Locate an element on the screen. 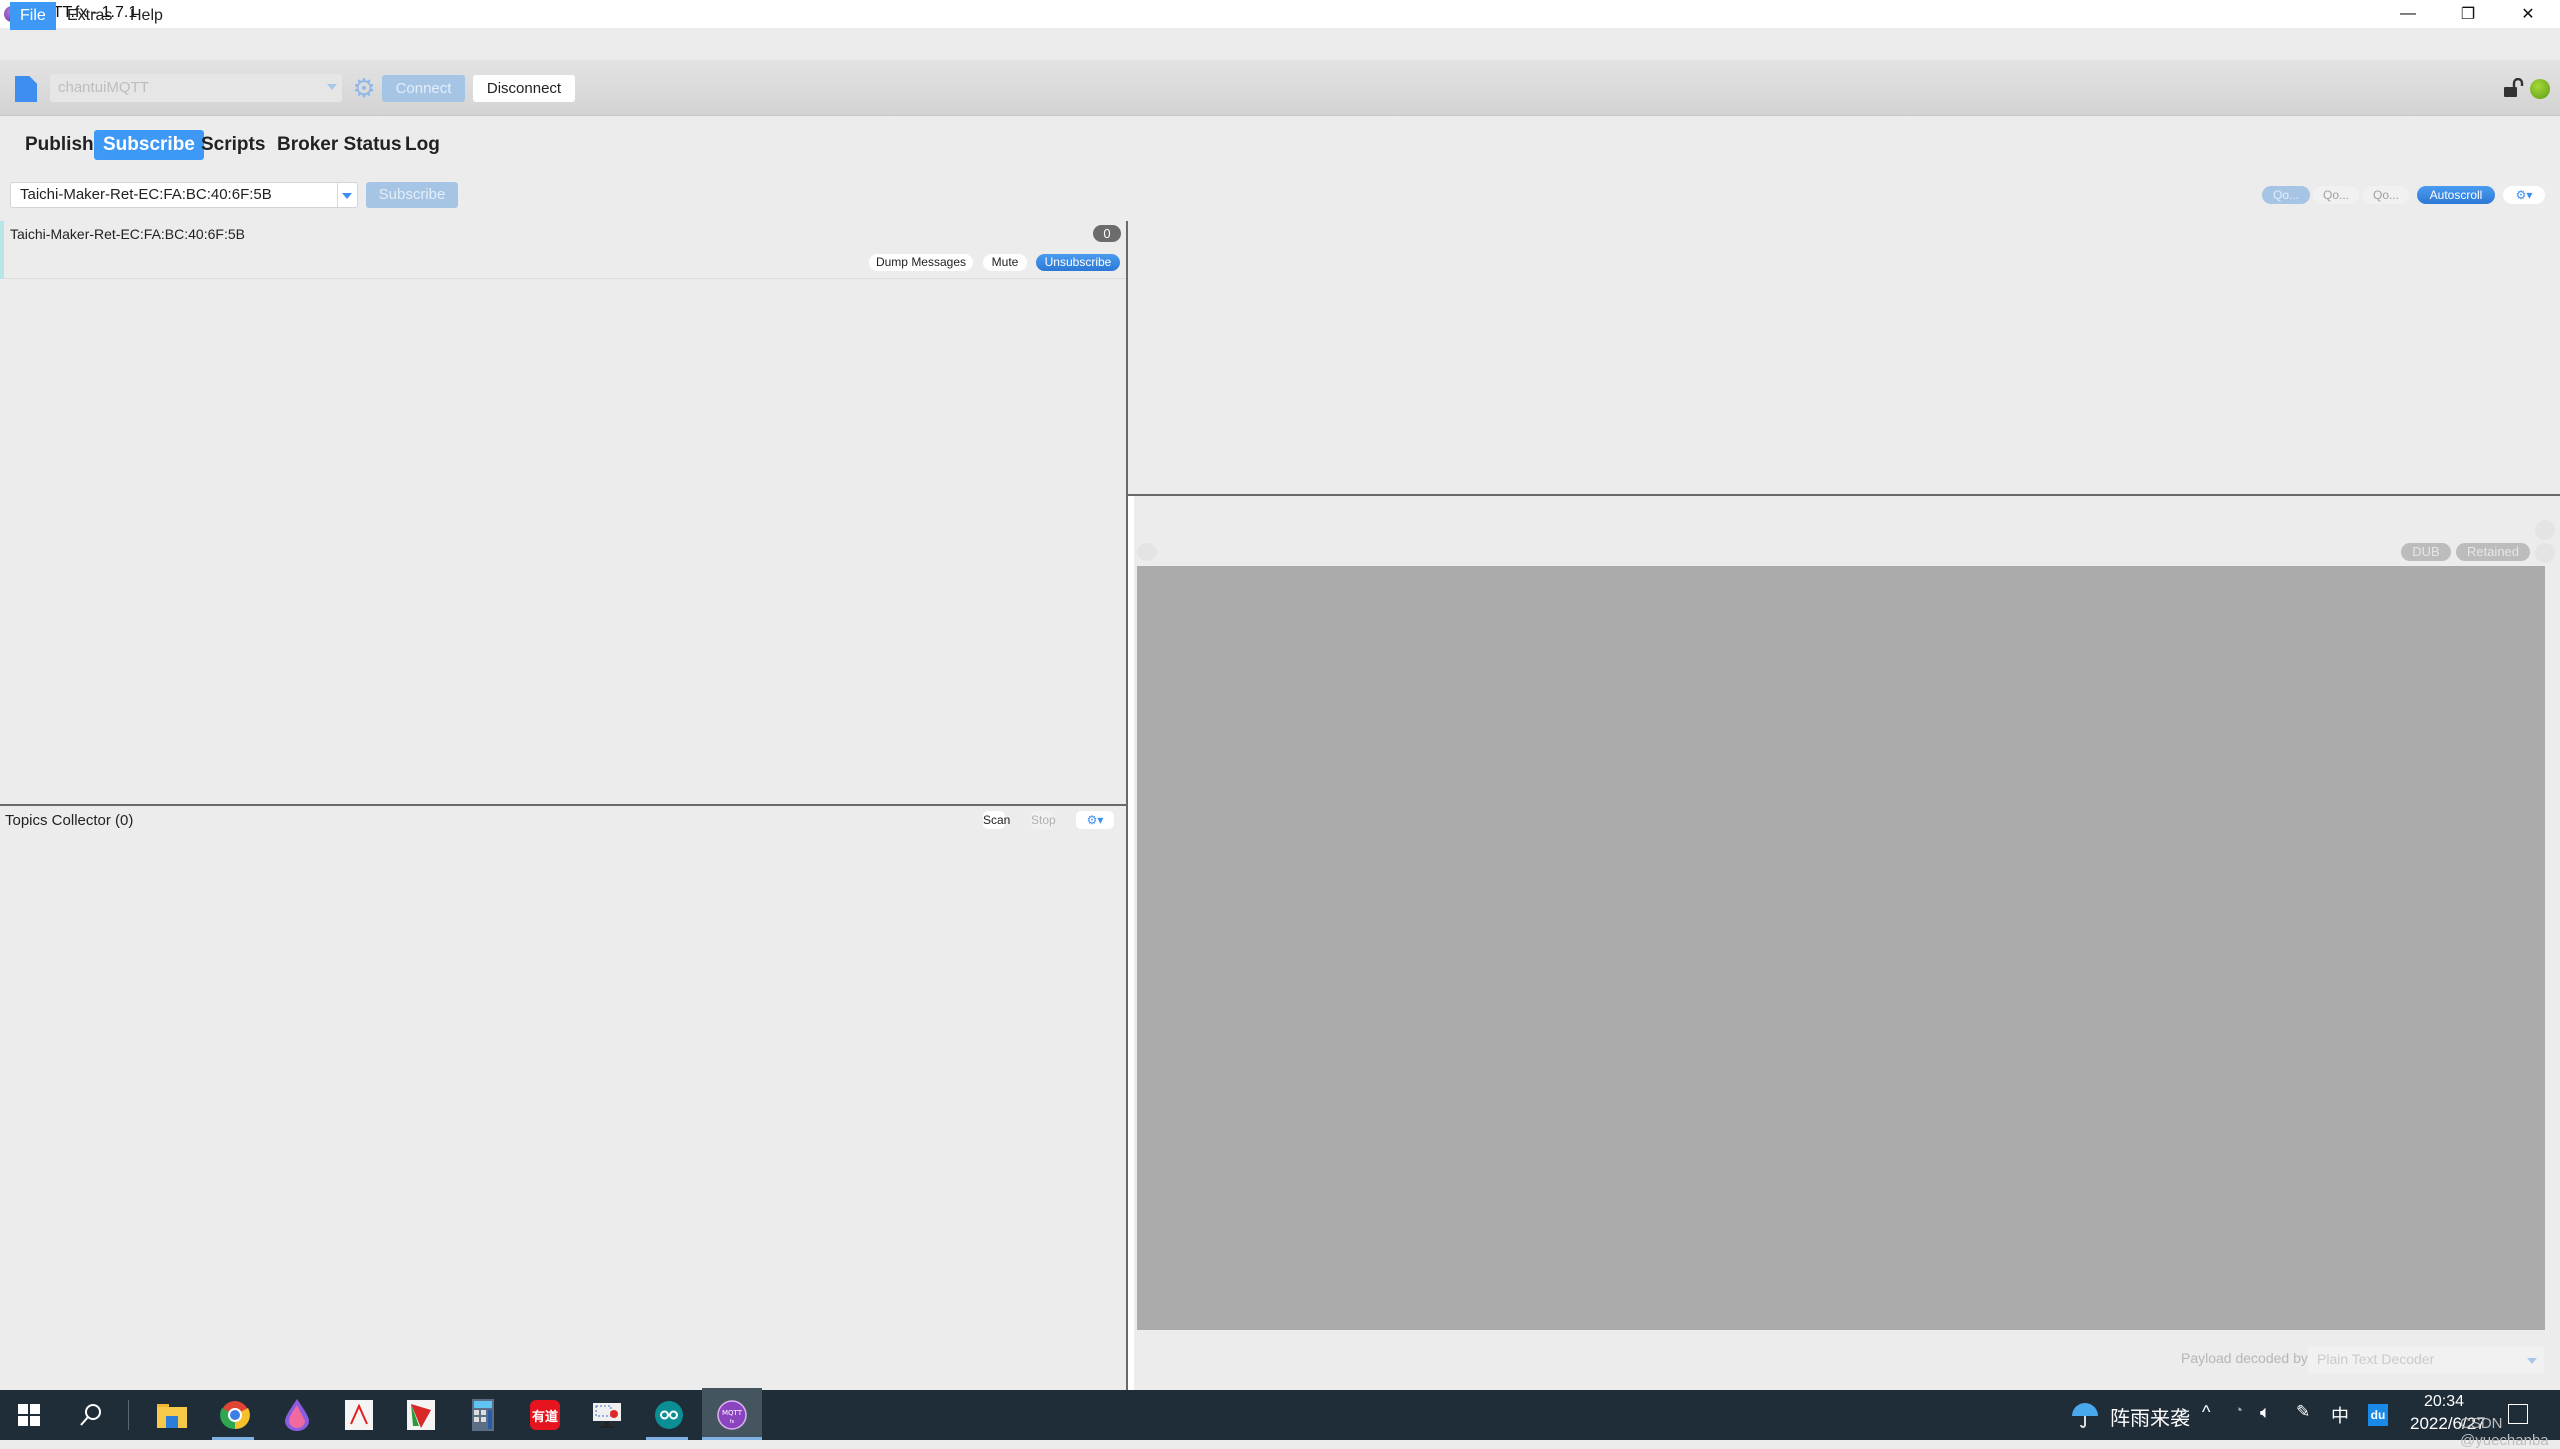 This screenshot has height=1449, width=2560. volume-icon: 🔈︎ is located at coordinates (2265, 1412).